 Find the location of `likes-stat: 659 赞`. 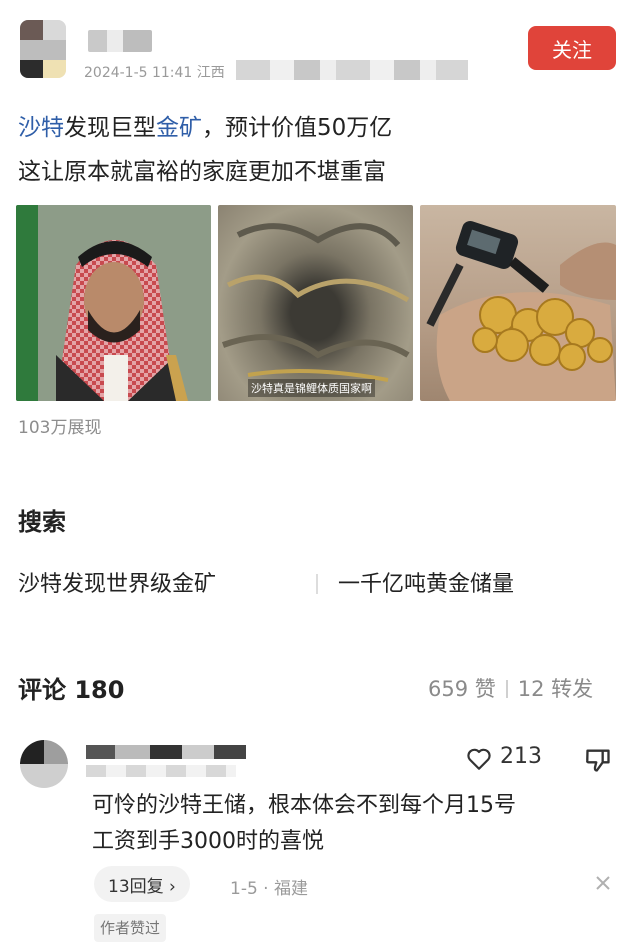

likes-stat: 659 赞 is located at coordinates (462, 689).